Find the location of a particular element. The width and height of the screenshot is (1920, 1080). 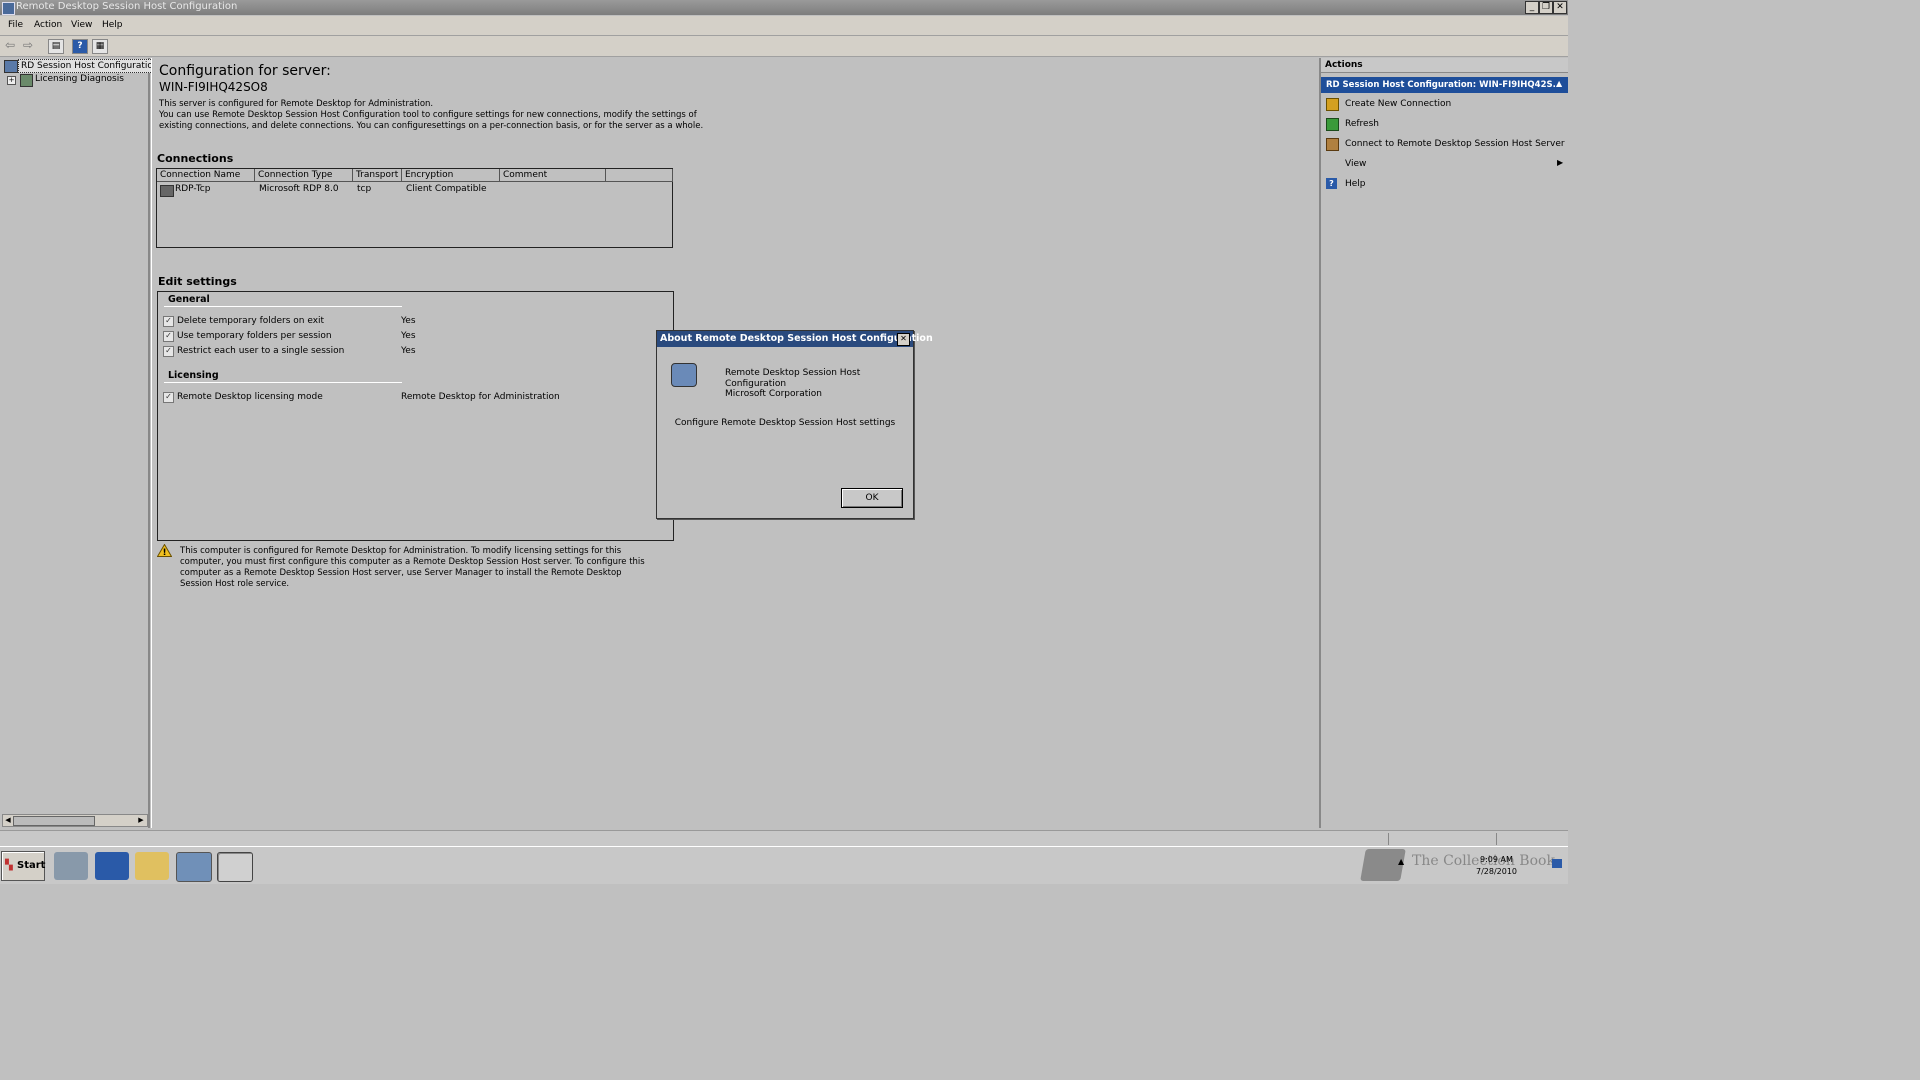

action-help: Help is located at coordinates (1355, 184).